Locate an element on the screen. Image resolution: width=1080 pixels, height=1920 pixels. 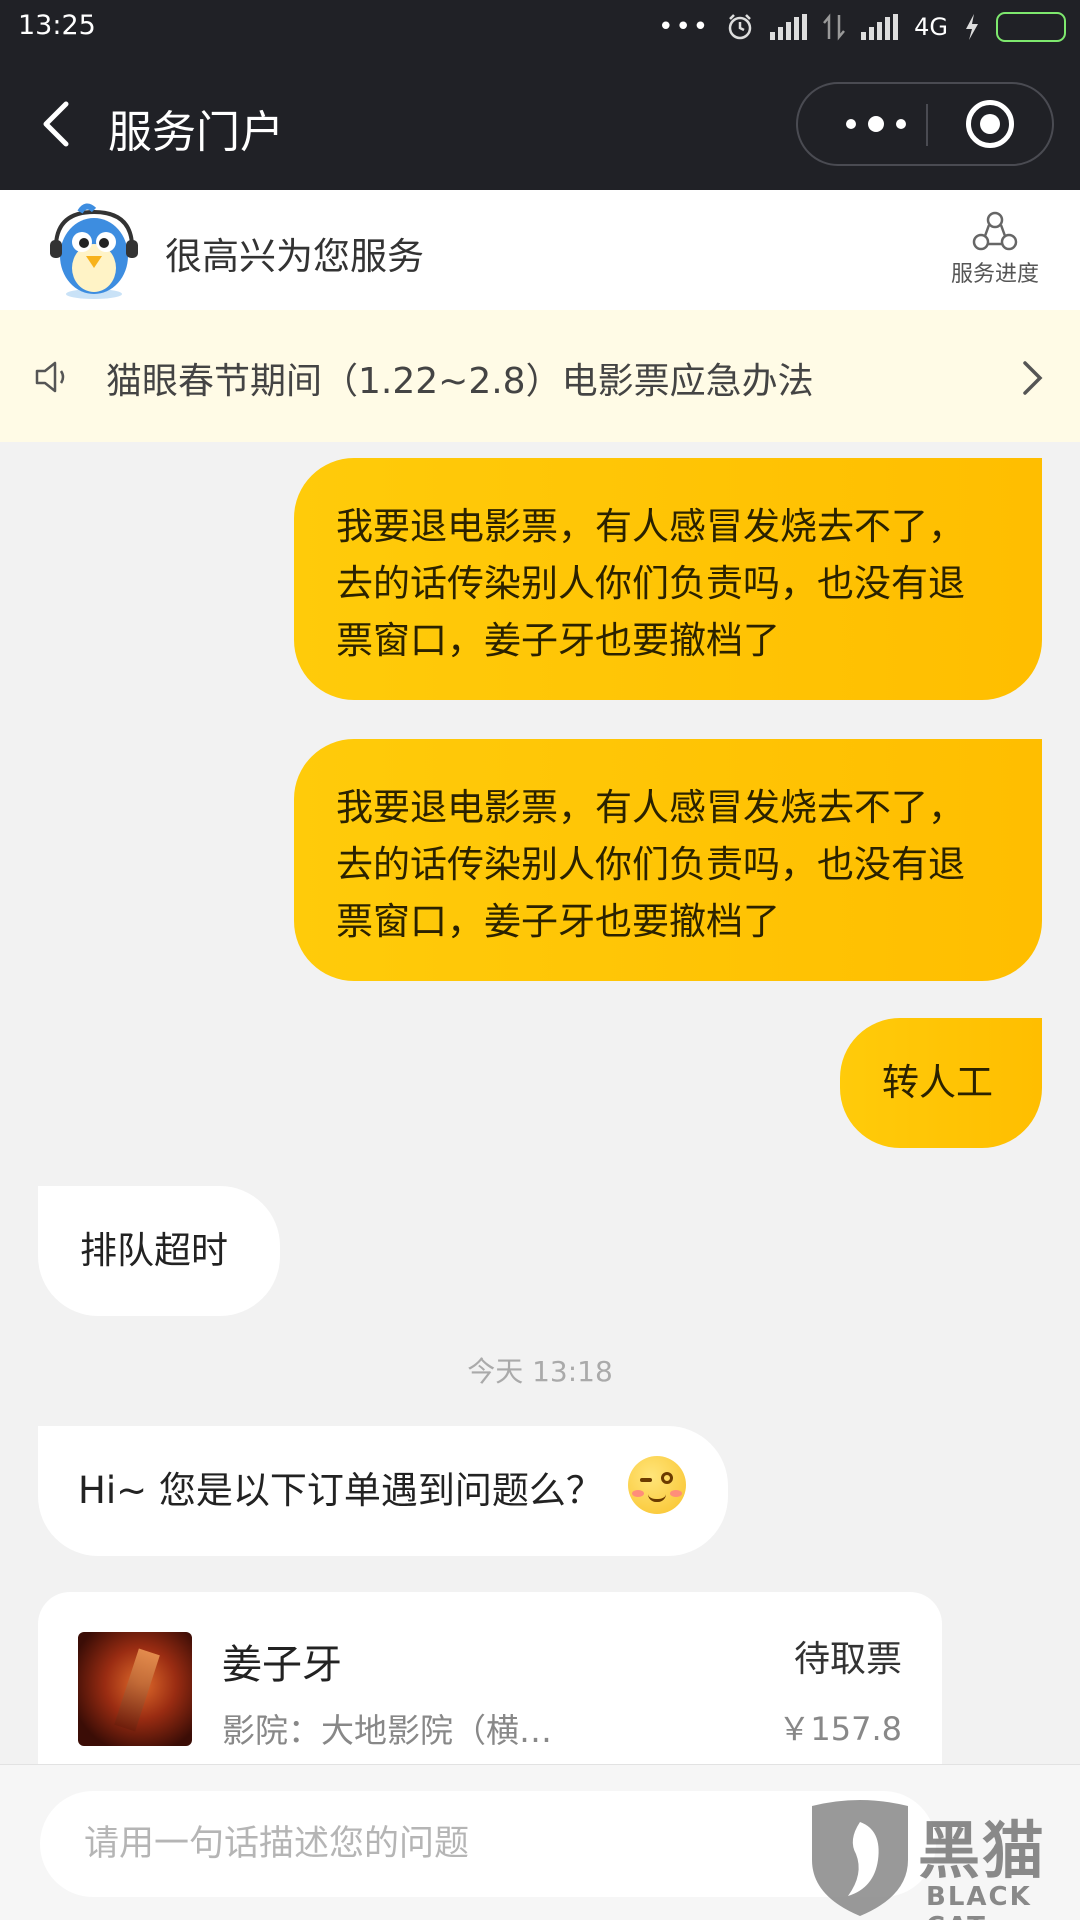
cat-shield-logo-icon is located at coordinates (860, 1858).